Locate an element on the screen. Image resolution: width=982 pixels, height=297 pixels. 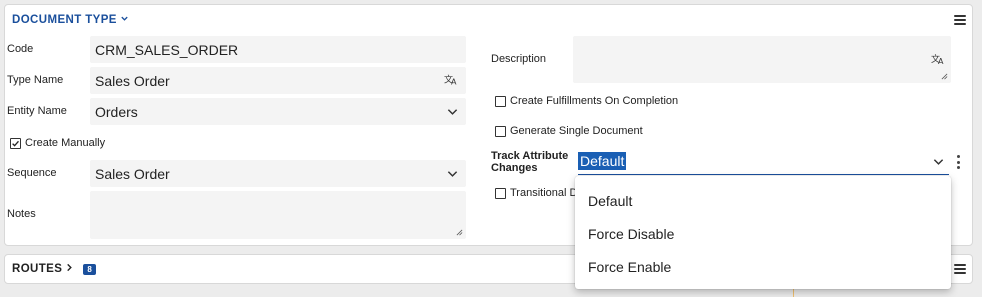
routes-title-text: ROUTES is located at coordinates (37, 269).